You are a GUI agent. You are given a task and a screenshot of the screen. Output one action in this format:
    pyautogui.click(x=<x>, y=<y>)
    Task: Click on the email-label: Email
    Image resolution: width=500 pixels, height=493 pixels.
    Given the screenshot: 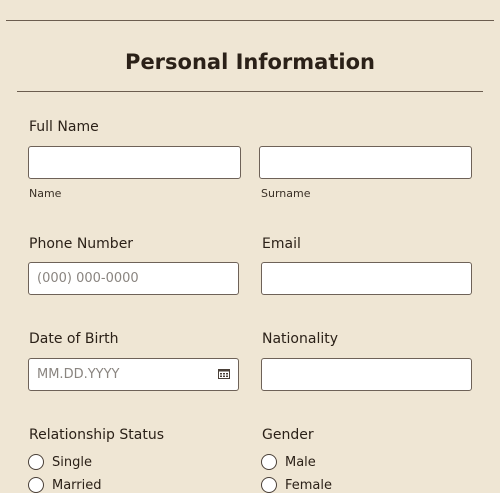 What is the action you would take?
    pyautogui.click(x=281, y=244)
    